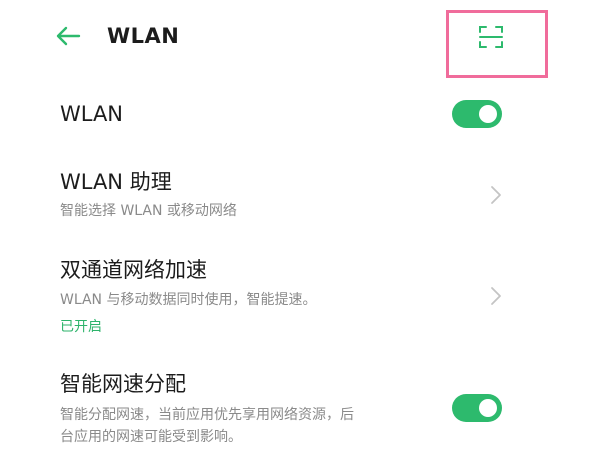 This screenshot has width=600, height=450. What do you see at coordinates (143, 36) in the screenshot?
I see `page-title: WLAN` at bounding box center [143, 36].